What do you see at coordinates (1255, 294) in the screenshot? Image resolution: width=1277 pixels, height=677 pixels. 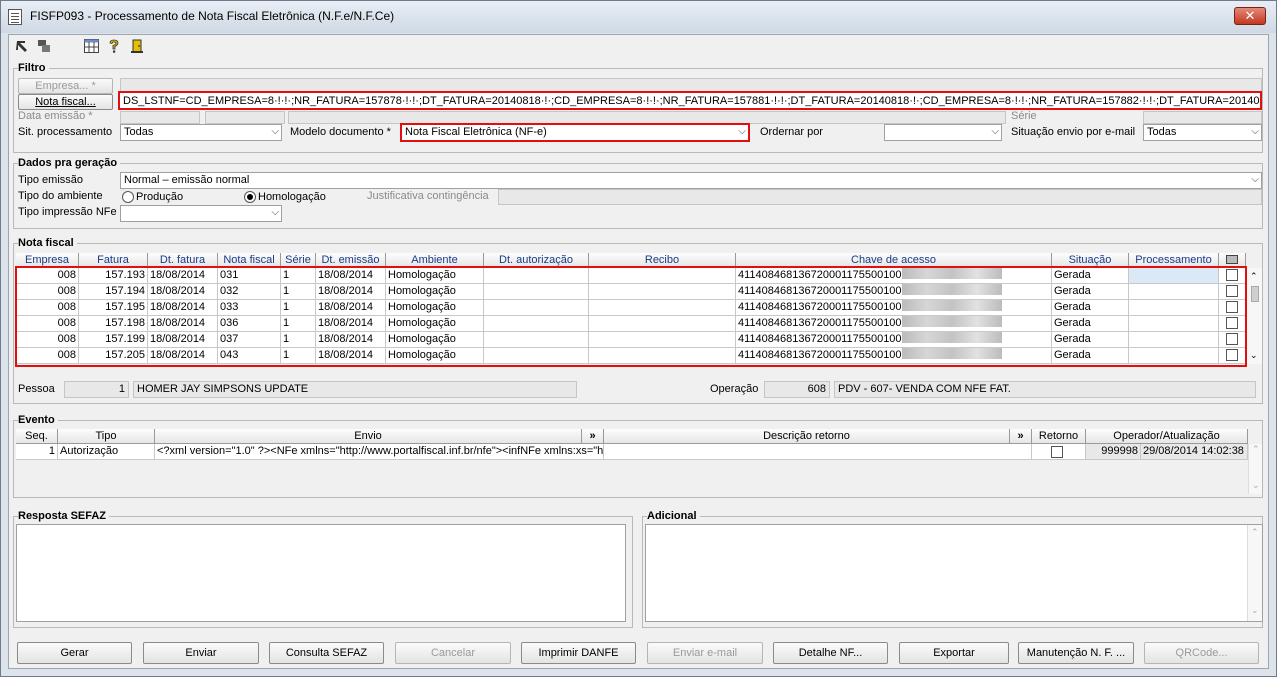 I see `scroll-thumb` at bounding box center [1255, 294].